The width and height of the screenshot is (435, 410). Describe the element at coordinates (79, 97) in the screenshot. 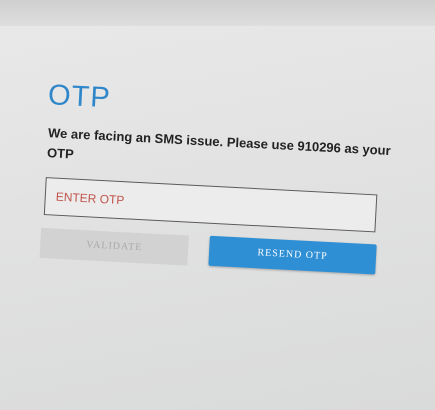

I see `page-title: OTP` at that location.